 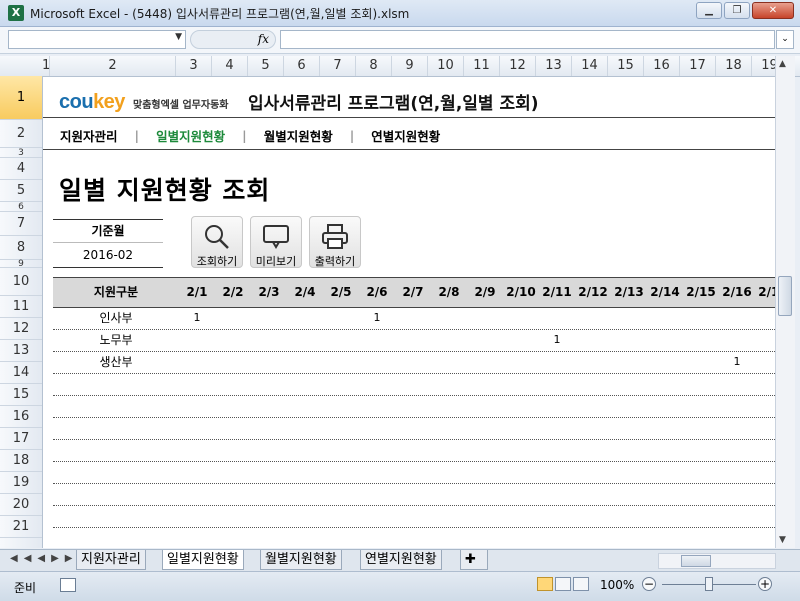 What do you see at coordinates (518, 66) in the screenshot?
I see `column-header: 12` at bounding box center [518, 66].